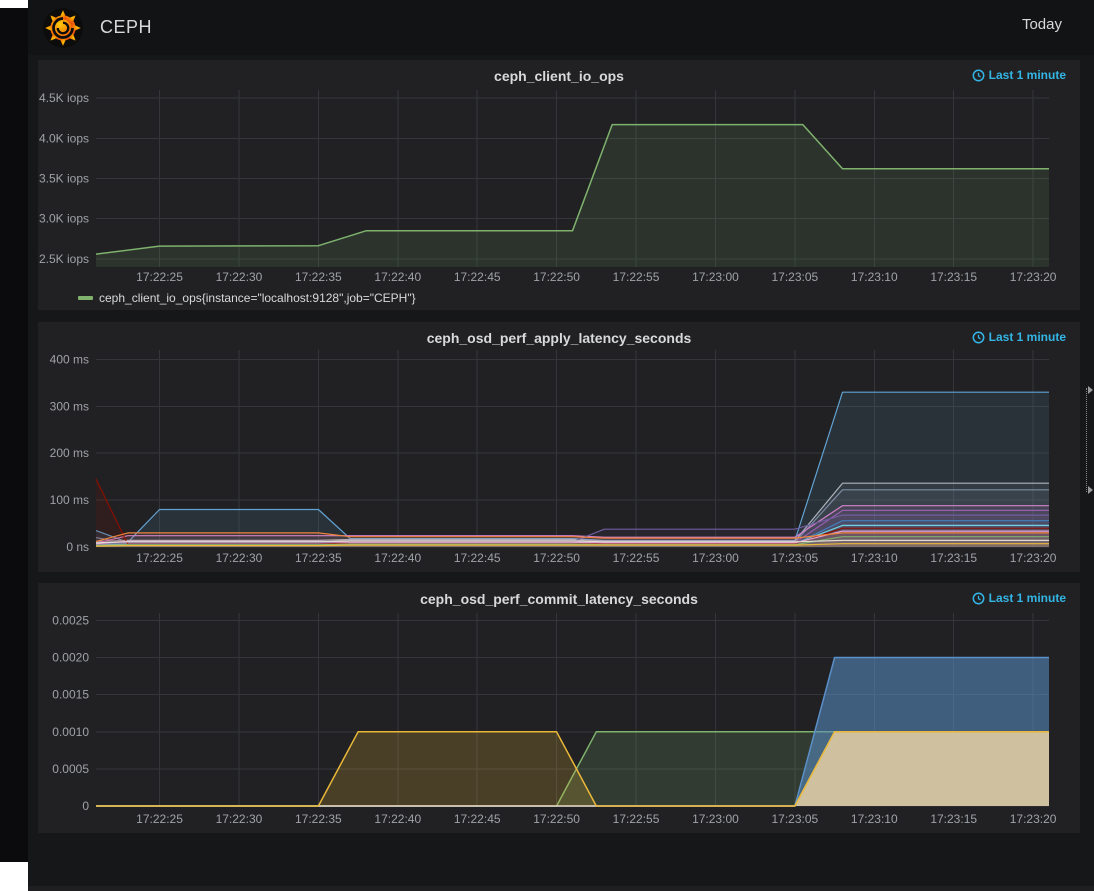 This screenshot has height=891, width=1094. Describe the element at coordinates (561, 888) in the screenshot. I see `browser-bottom-edge` at that location.